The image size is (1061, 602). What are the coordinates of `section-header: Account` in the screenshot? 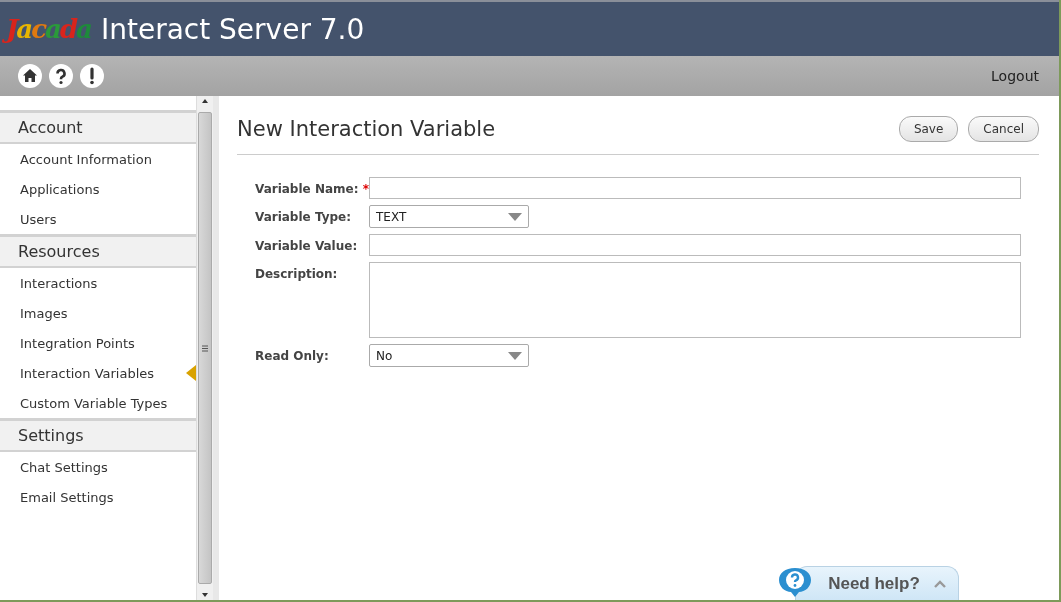 It's located at (98, 127).